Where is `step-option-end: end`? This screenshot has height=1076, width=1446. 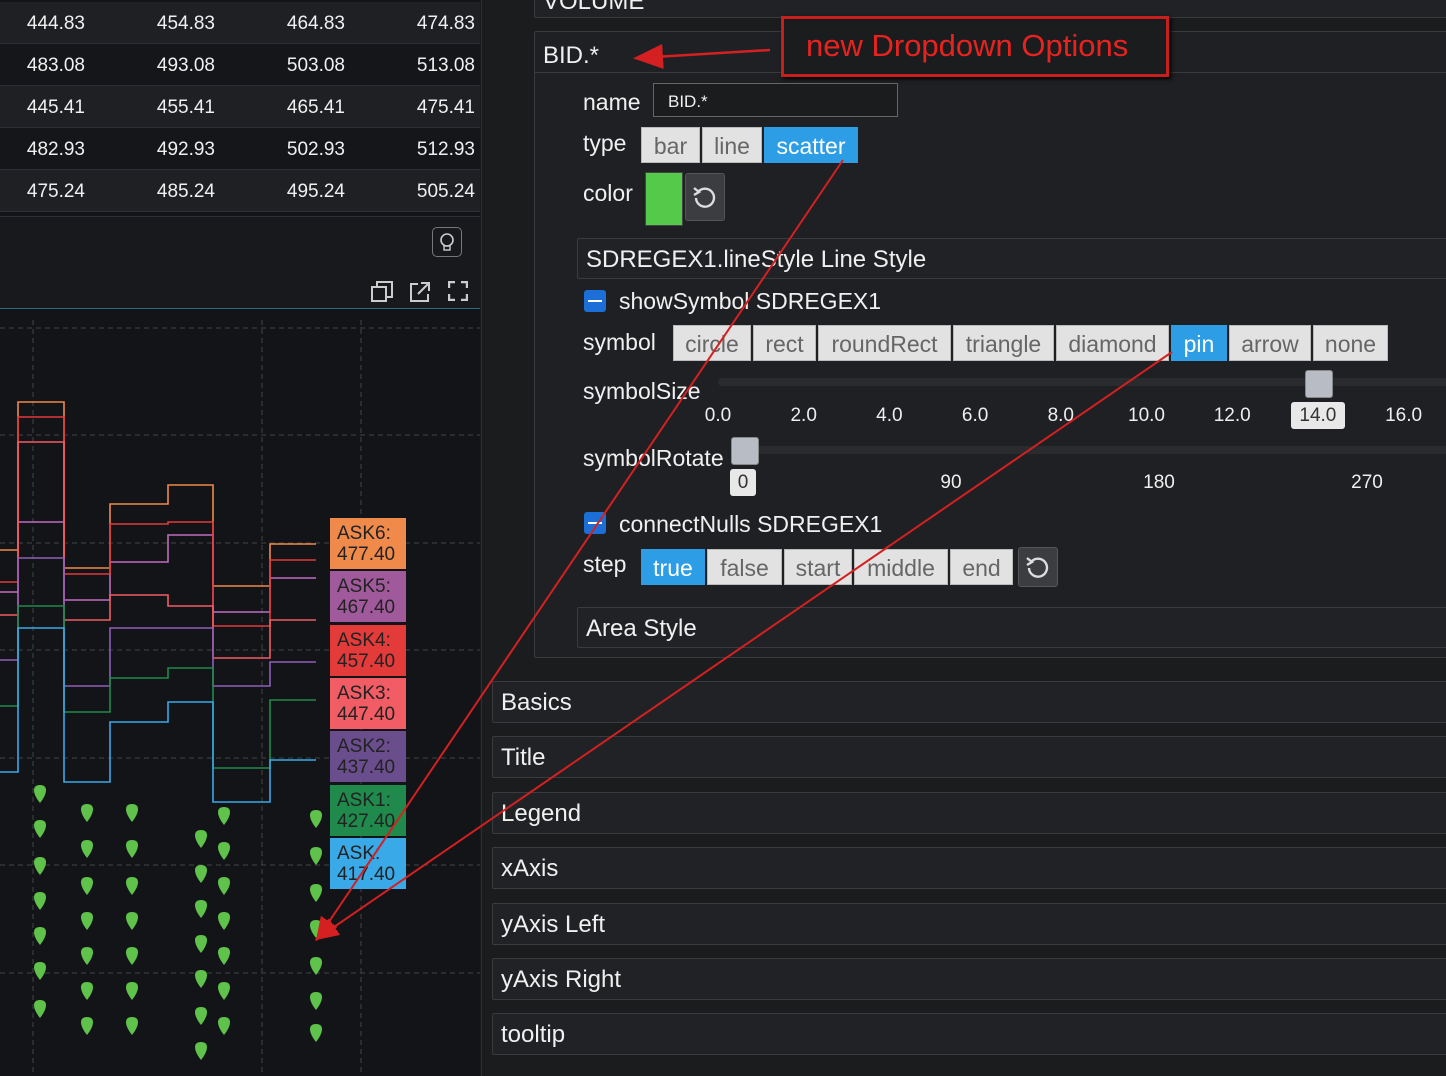 step-option-end: end is located at coordinates (981, 567).